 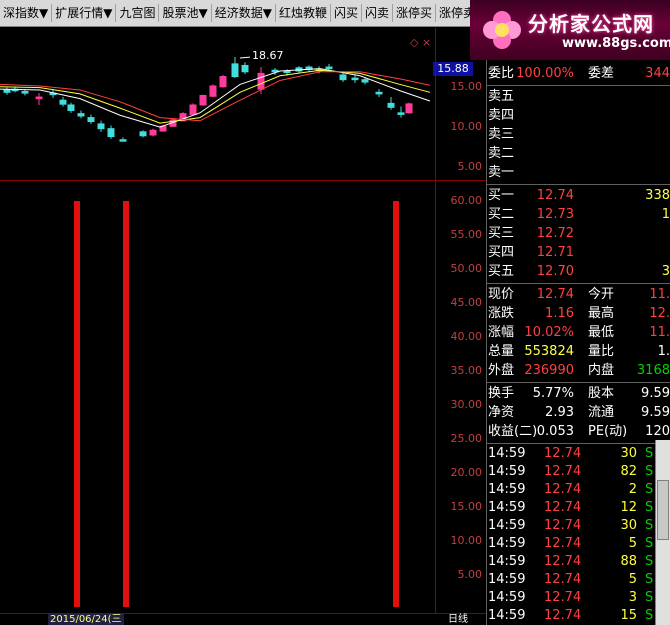 I want to click on diamond-icon: ◇, so click(x=414, y=42).